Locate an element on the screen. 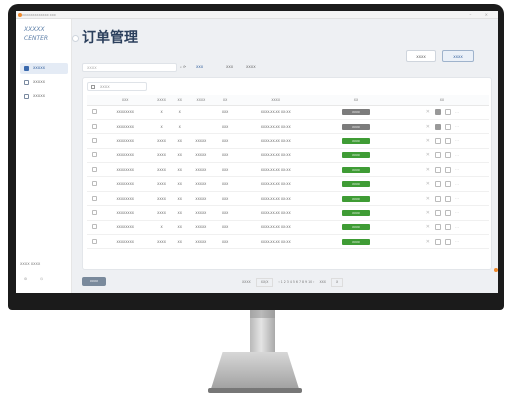  total-count: XXXX is located at coordinates (246, 282).